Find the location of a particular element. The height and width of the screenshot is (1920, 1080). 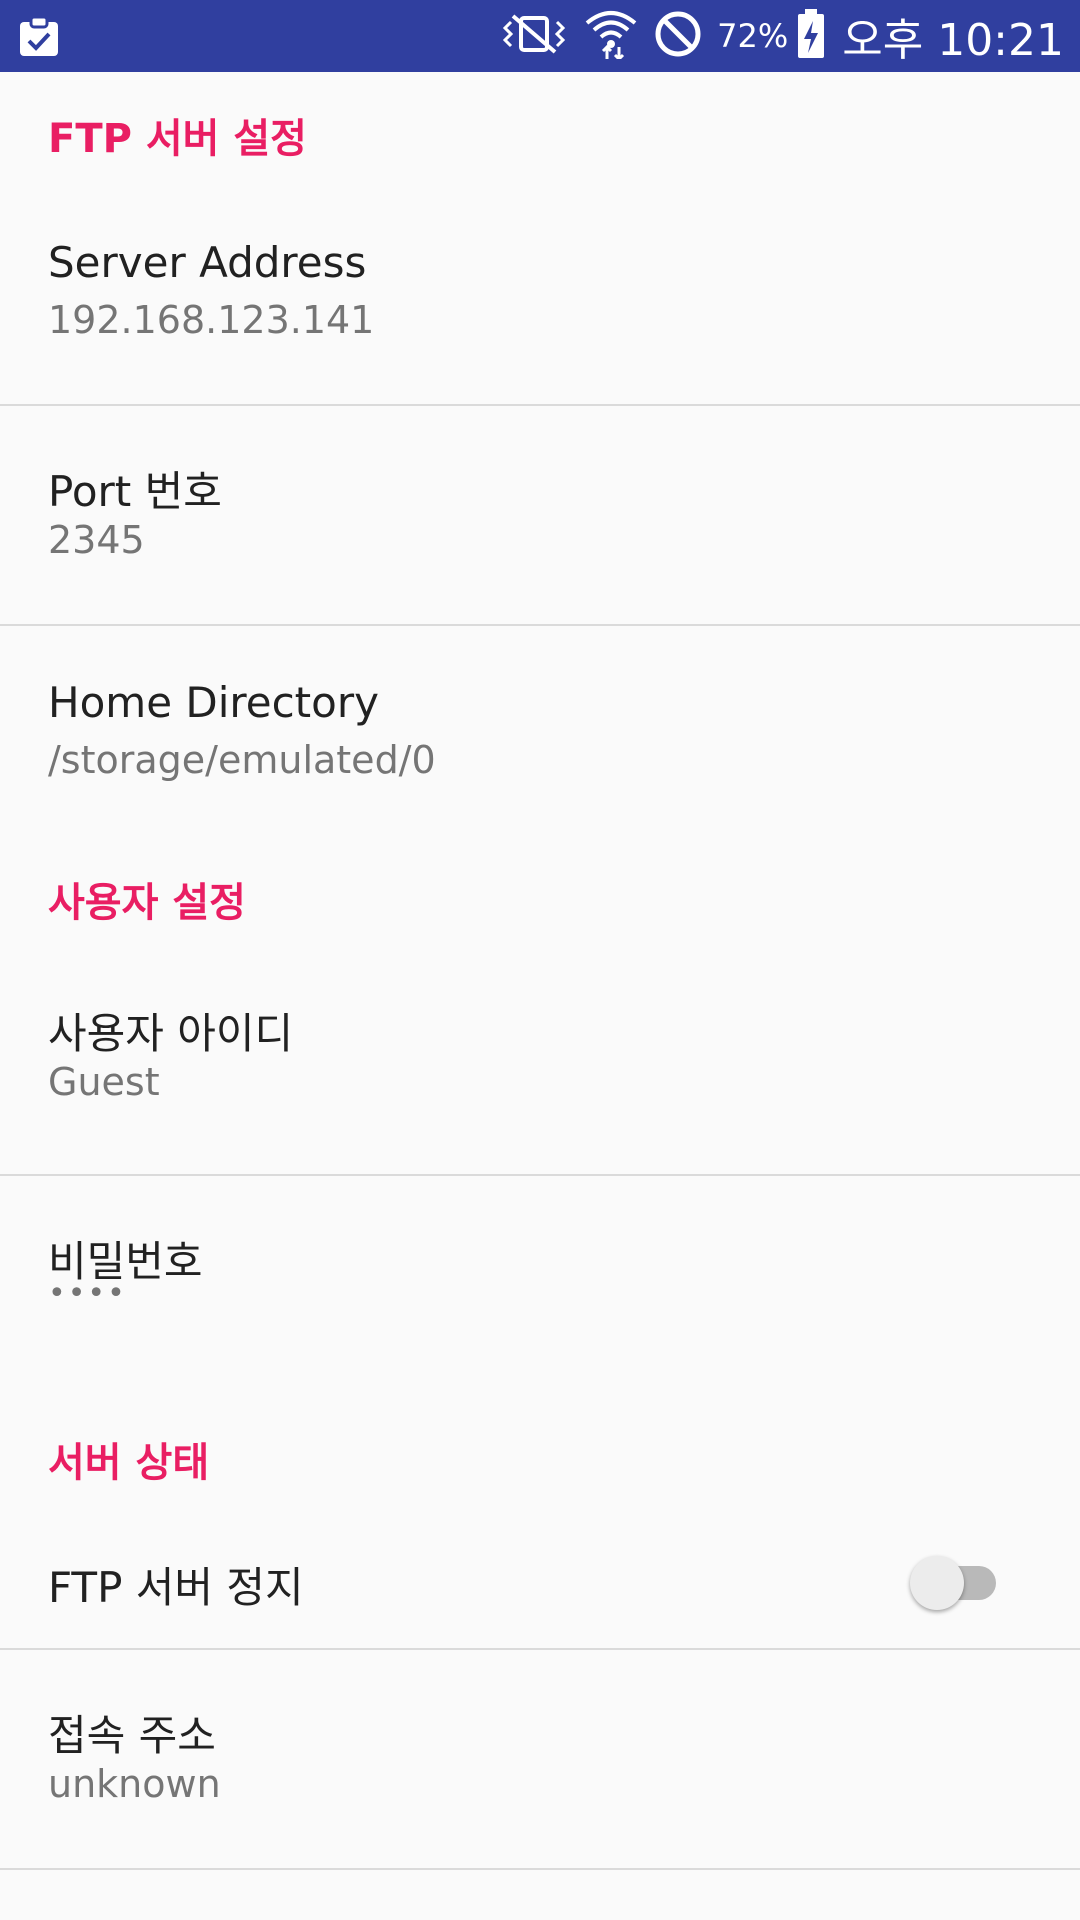

pref-summary: Guest is located at coordinates (104, 1082).